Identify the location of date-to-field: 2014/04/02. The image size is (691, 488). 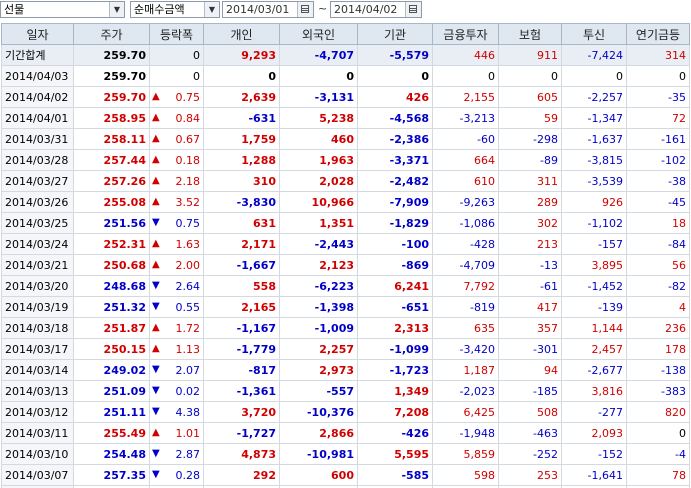
(376, 9).